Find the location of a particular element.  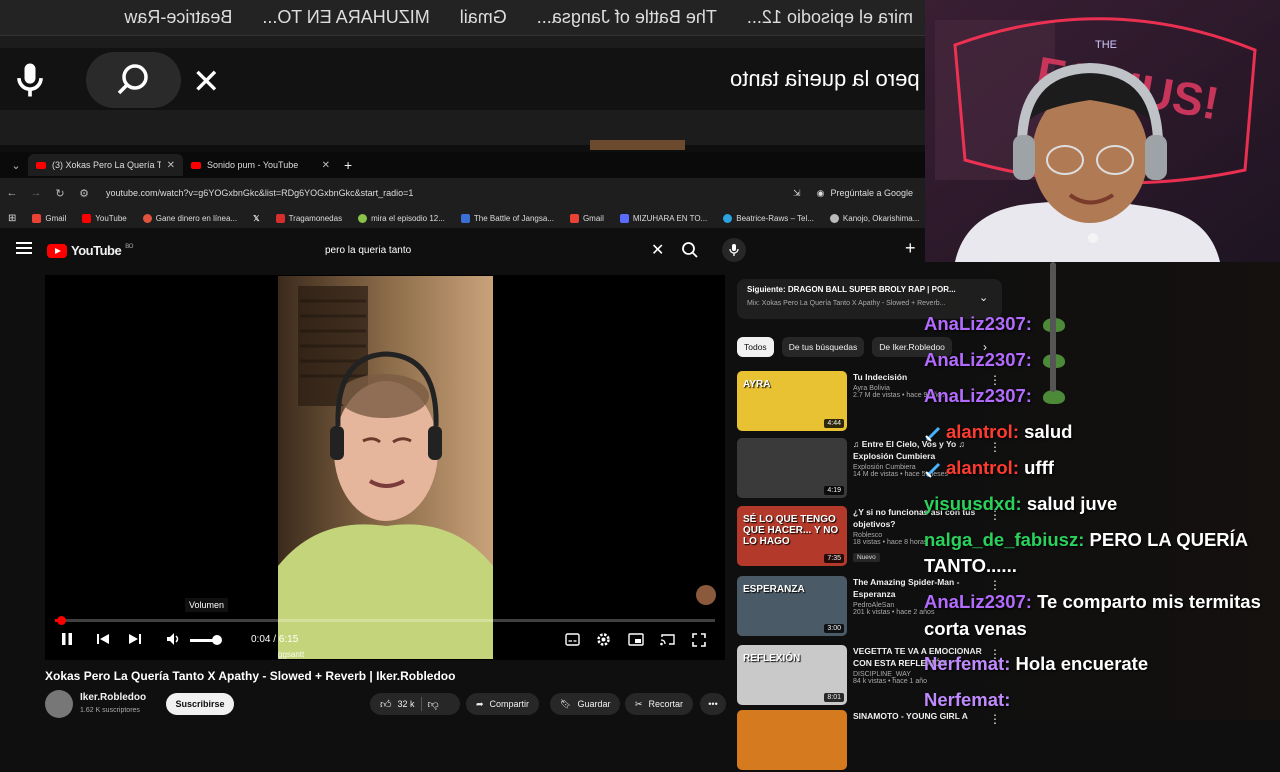

new-tab-button: + is located at coordinates (348, 165).